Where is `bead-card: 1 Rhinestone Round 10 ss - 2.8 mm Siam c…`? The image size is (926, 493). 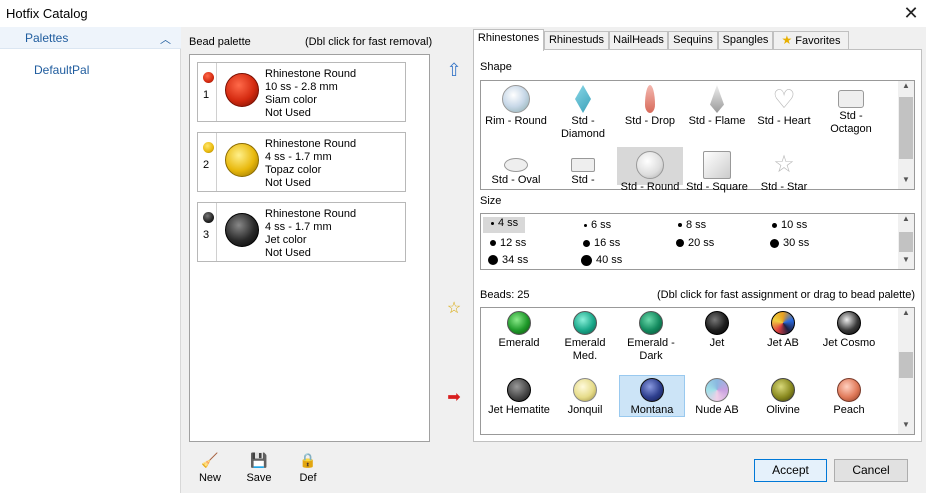
bead-card: 1 Rhinestone Round 10 ss - 2.8 mm Siam c… is located at coordinates (301, 92).